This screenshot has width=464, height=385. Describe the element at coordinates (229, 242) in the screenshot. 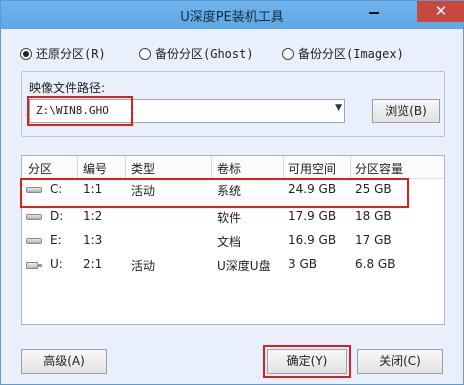

I see `cell-volume-label: 文档` at that location.